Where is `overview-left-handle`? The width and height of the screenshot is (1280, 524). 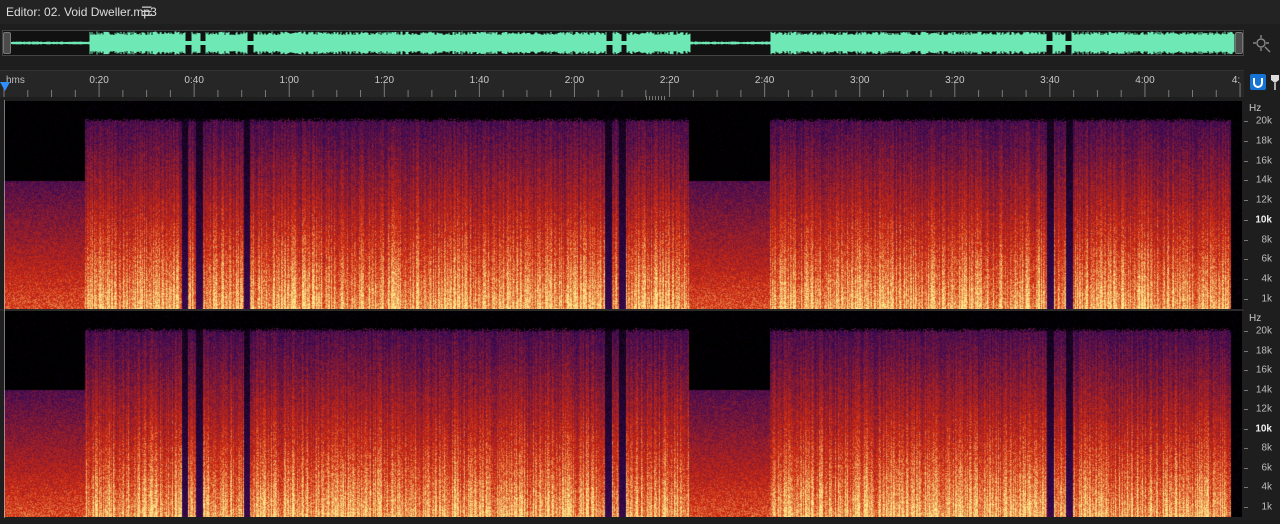
overview-left-handle is located at coordinates (7, 43).